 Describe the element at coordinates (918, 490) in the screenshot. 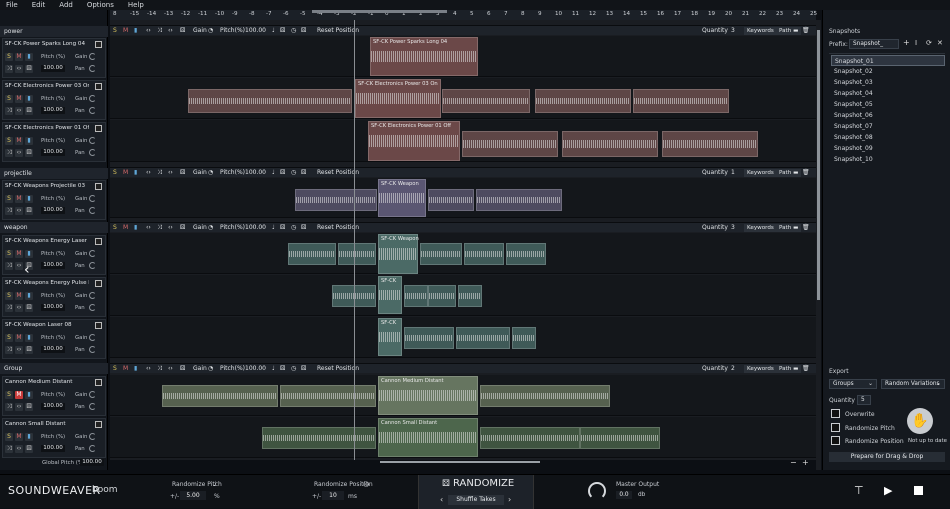

I see `stop-icon` at that location.